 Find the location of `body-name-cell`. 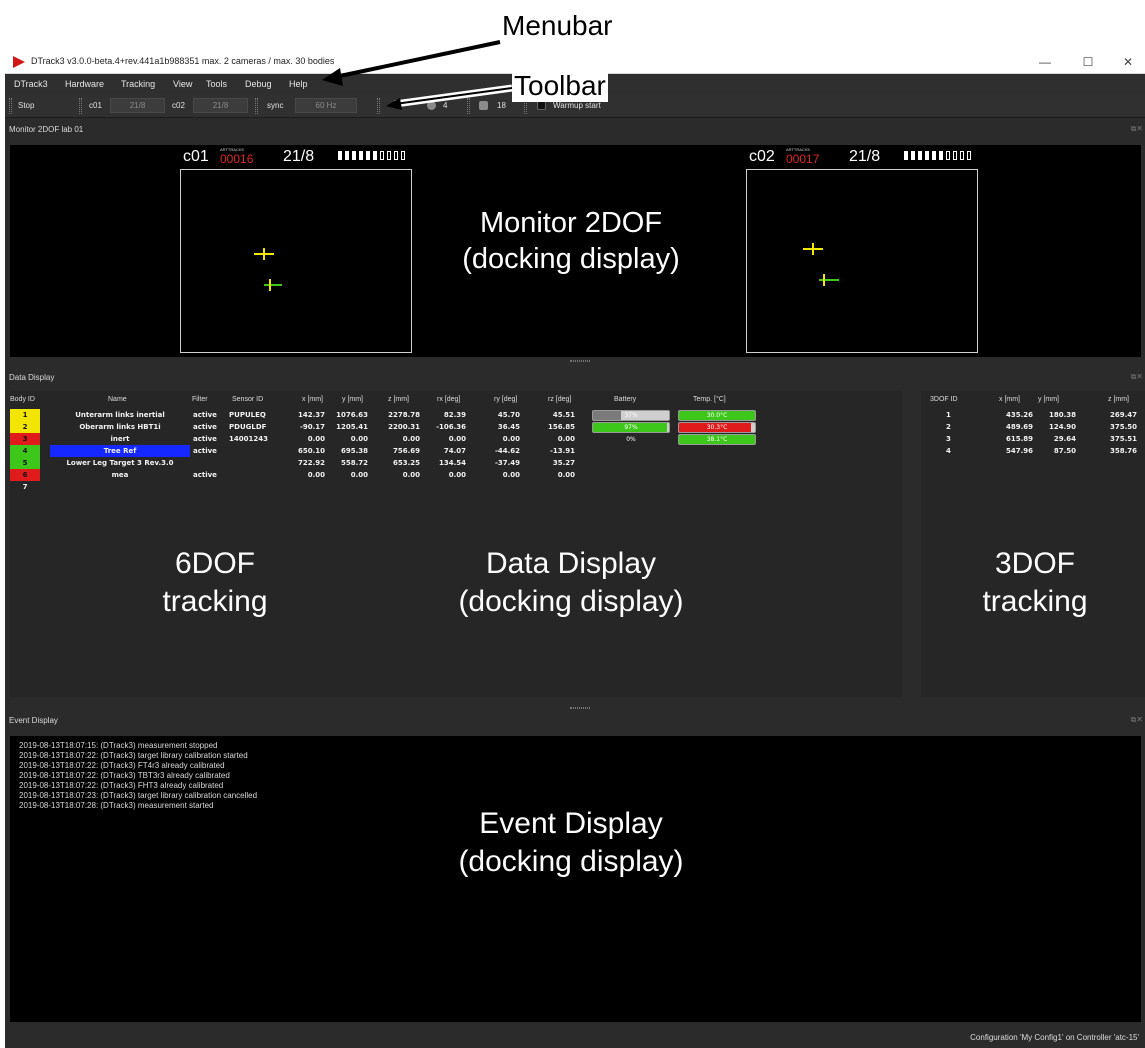

body-name-cell is located at coordinates (120, 487).